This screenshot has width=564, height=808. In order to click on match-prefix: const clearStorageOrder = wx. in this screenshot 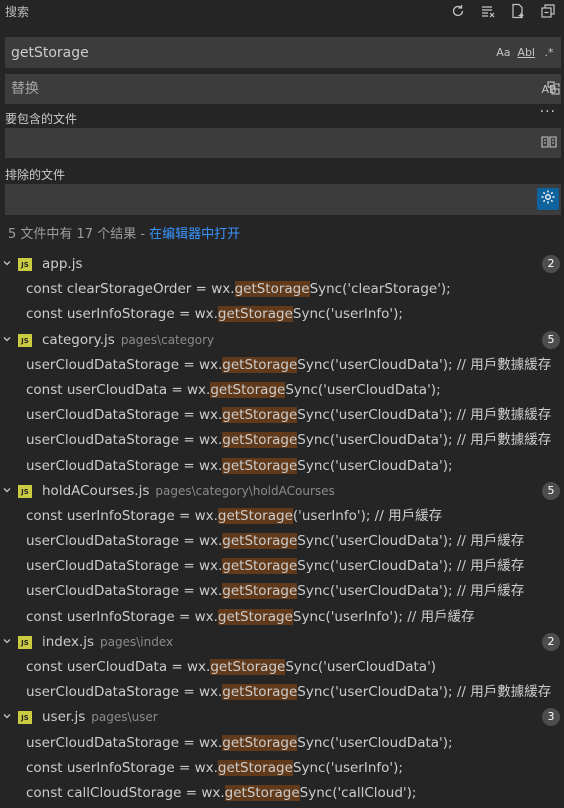, I will do `click(130, 289)`.